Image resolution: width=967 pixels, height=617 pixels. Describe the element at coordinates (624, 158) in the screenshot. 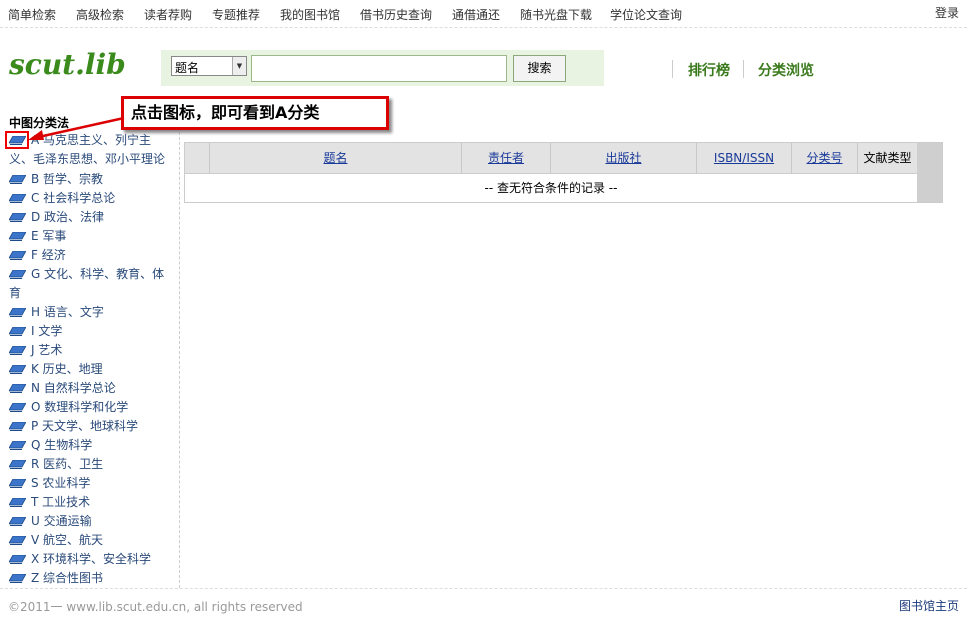

I see `column-publisher: 出版社` at that location.